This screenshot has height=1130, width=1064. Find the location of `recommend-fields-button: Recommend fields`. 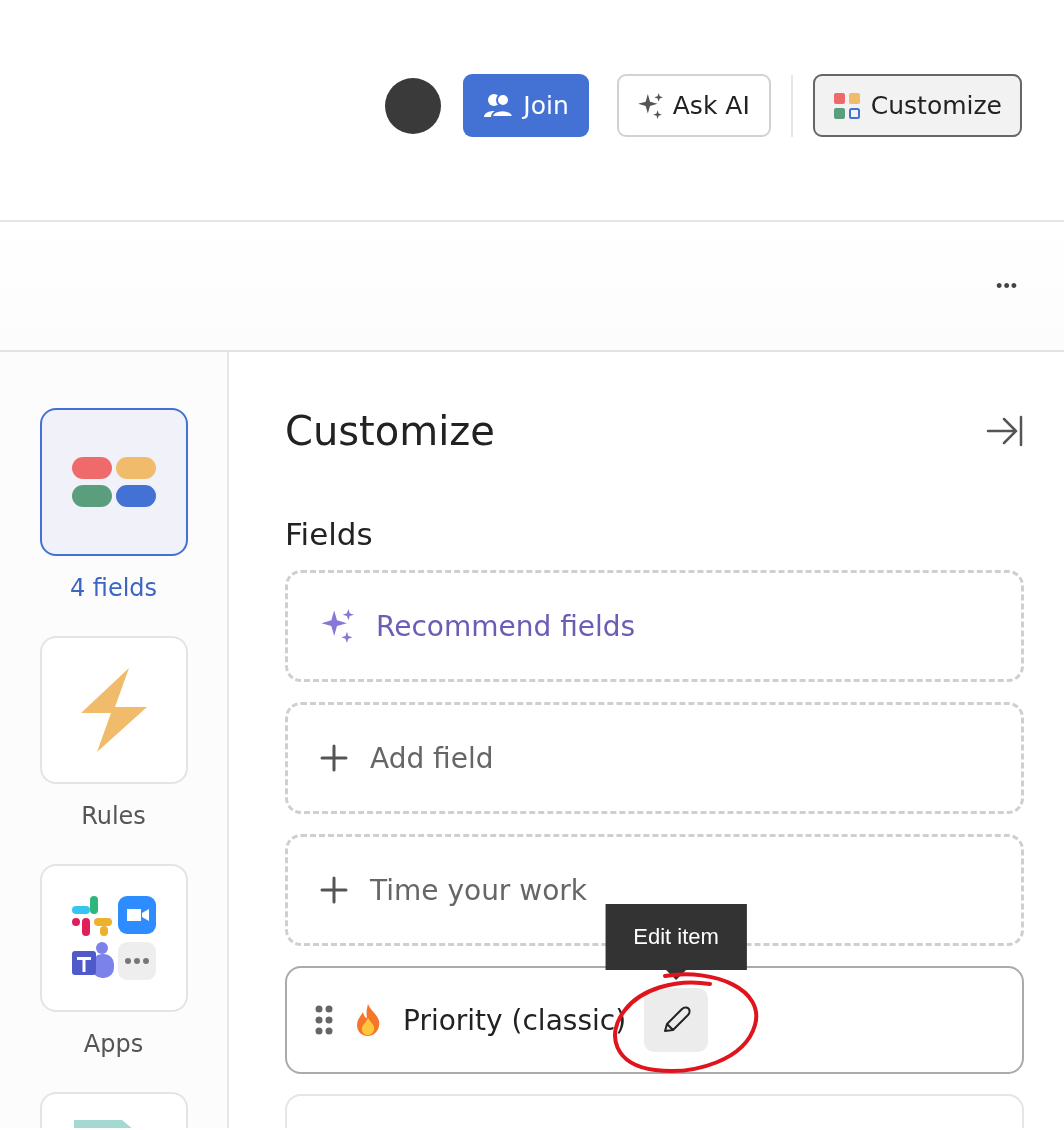

recommend-fields-button: Recommend fields is located at coordinates (654, 626).